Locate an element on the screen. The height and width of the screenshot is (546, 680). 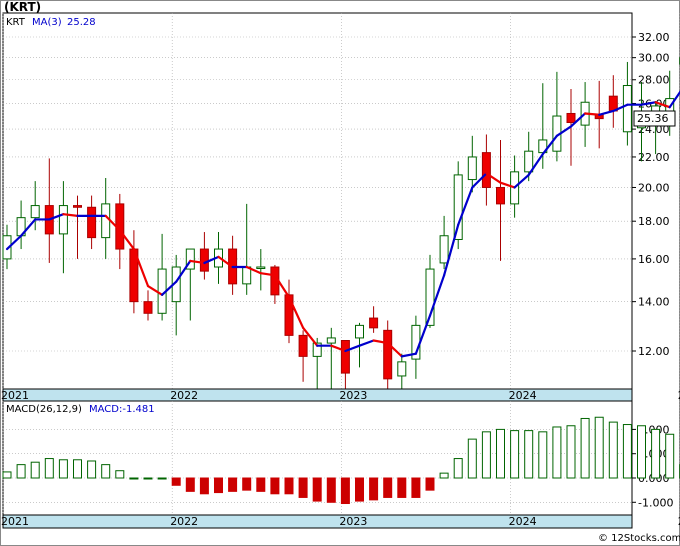
last-price-label: 25.36 is located at coordinates (653, 118).